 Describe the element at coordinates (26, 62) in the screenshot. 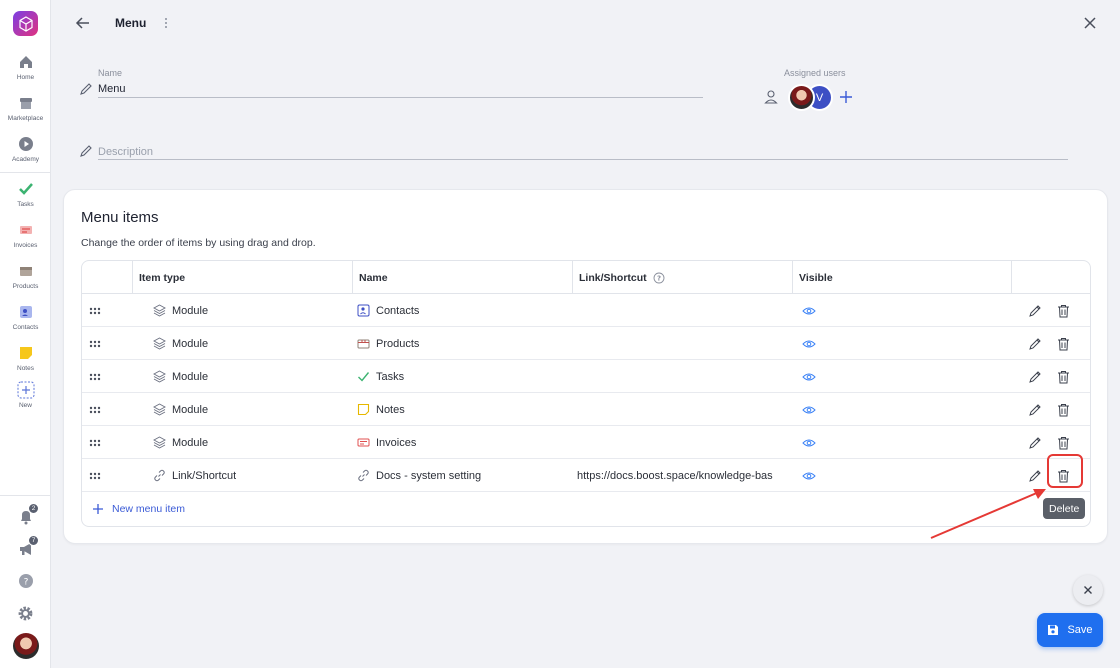

I see `home-icon` at that location.